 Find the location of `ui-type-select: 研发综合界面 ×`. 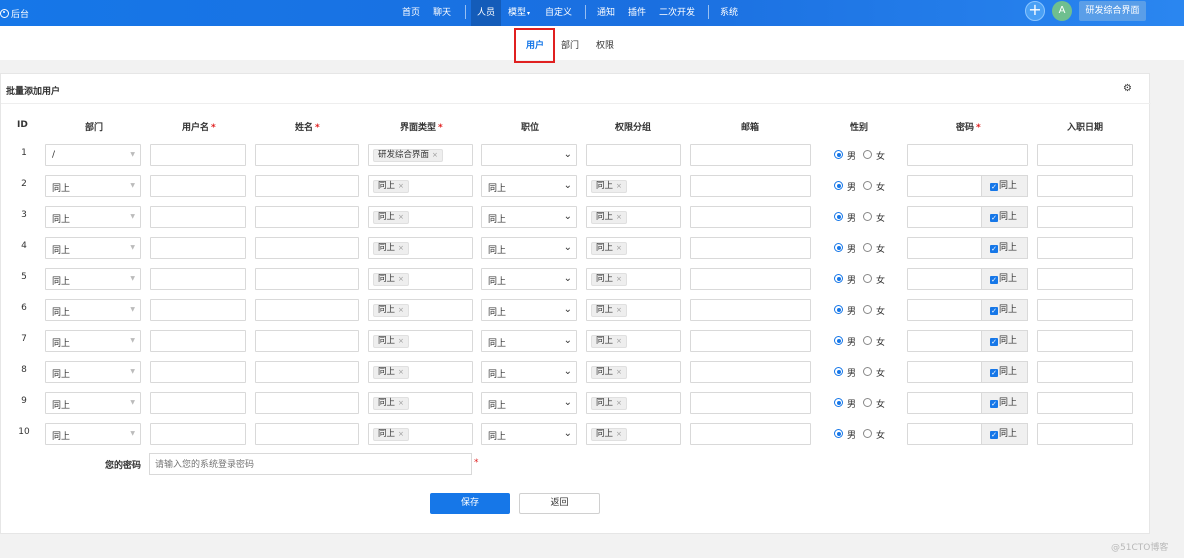

ui-type-select: 研发综合界面 × is located at coordinates (420, 155).